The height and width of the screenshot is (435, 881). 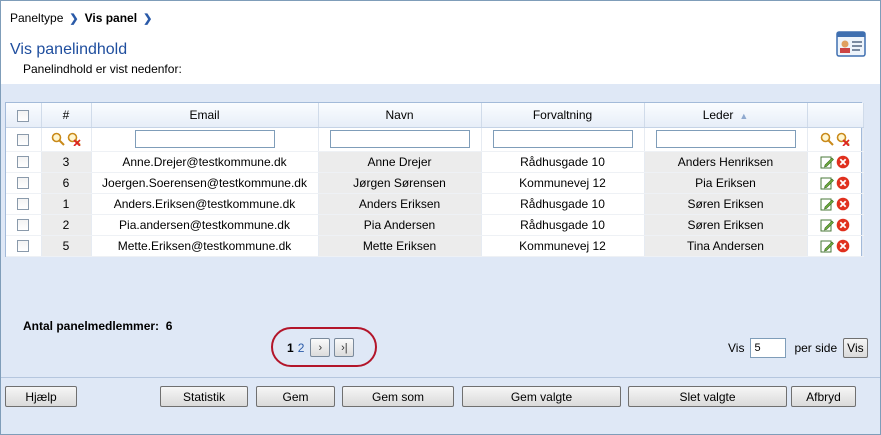 I want to click on member-count-value: 6, so click(x=169, y=326).